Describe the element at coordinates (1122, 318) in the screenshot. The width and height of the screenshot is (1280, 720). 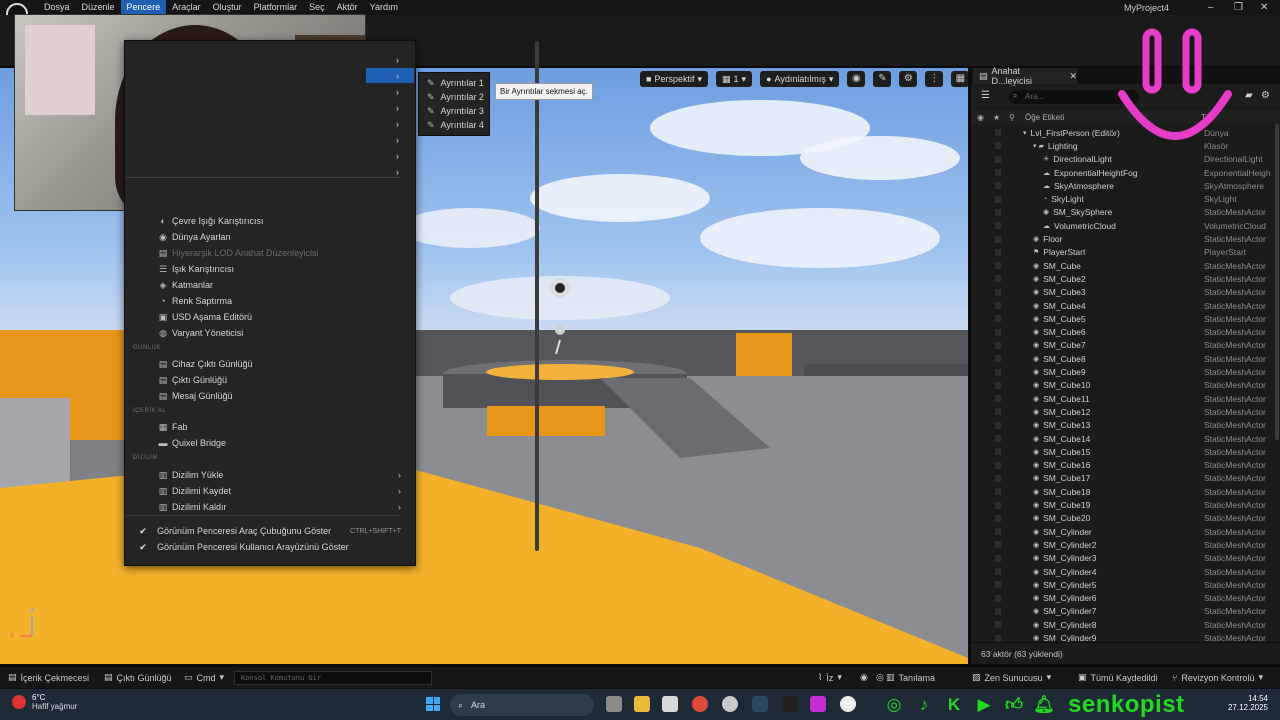
I see `outliner-row: ◉ SM_Cube5 StaticMeshActor` at that location.